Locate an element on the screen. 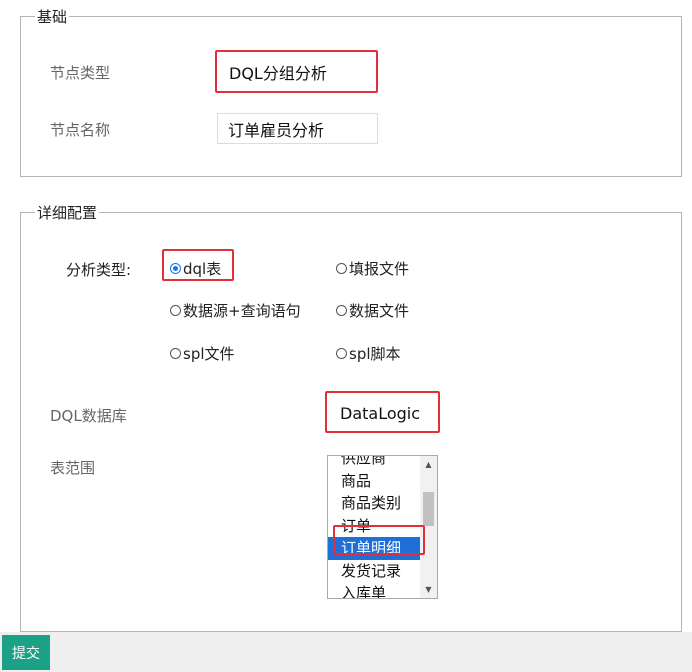 The height and width of the screenshot is (672, 692). node-type-label: 节点类型 is located at coordinates (80, 73).